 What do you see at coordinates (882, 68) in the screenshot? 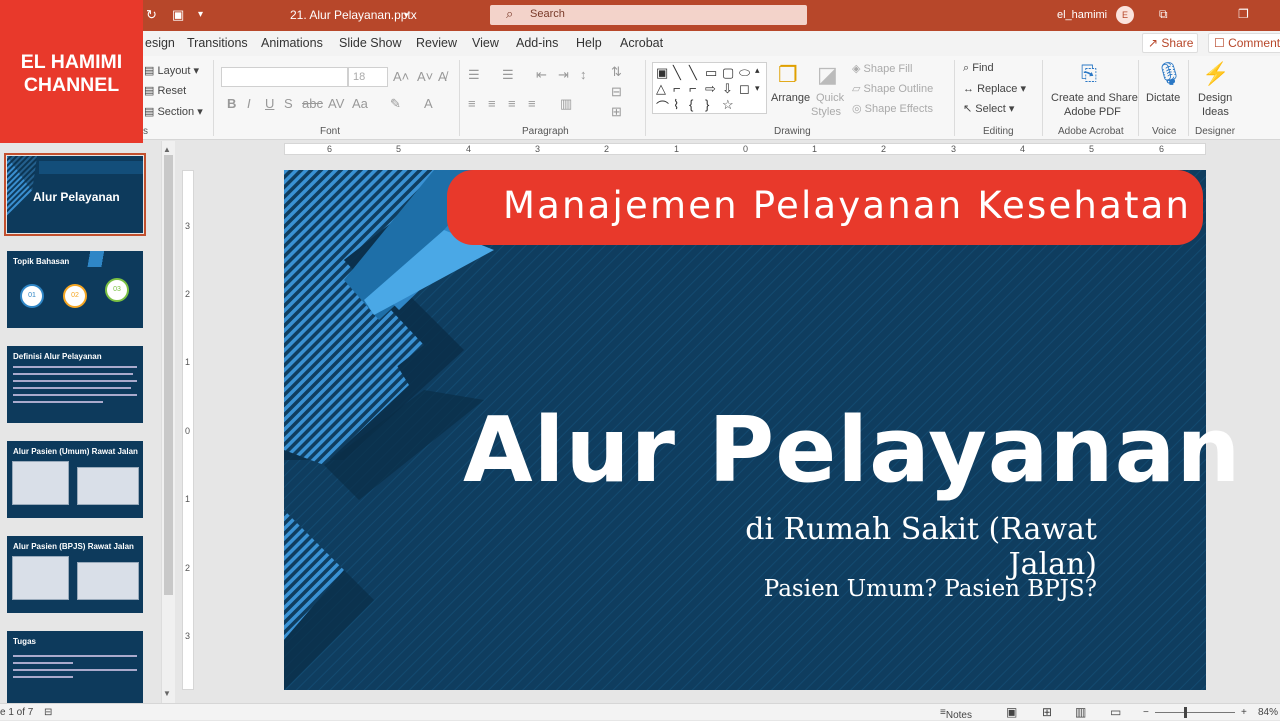
I see `shape-fill-button: ◈ Shape Fill` at bounding box center [882, 68].